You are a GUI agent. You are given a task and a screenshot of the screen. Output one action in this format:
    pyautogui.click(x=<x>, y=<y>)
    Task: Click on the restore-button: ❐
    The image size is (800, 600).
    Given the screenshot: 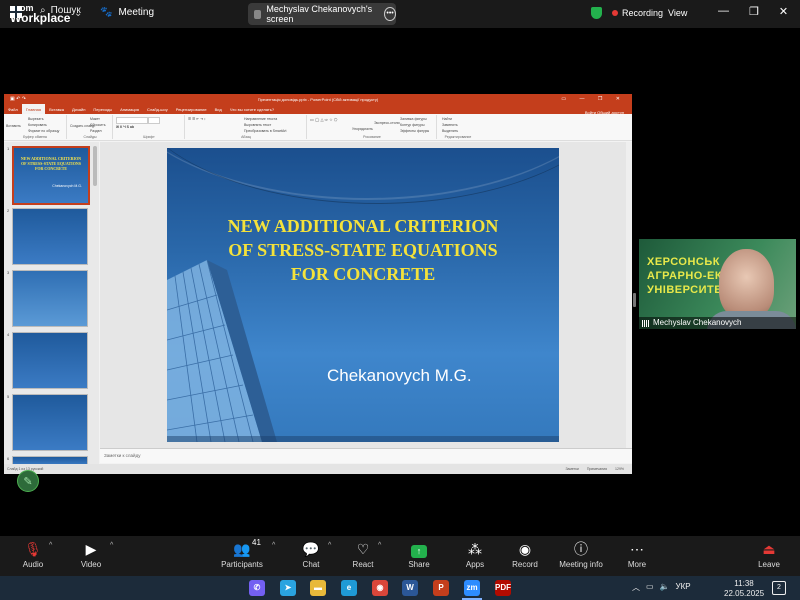 What is the action you would take?
    pyautogui.click(x=754, y=11)
    